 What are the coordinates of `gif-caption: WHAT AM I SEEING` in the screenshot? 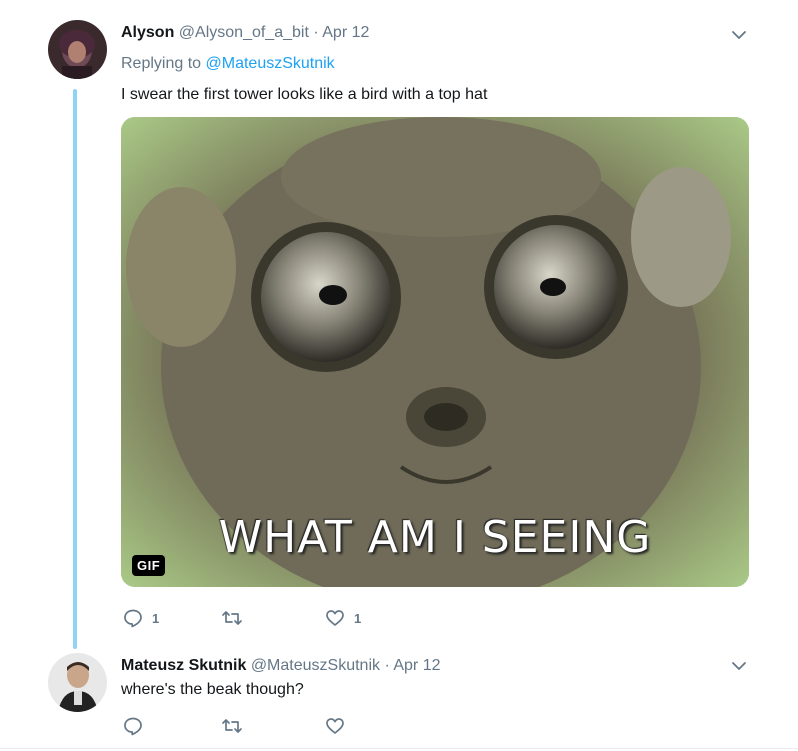 It's located at (435, 537).